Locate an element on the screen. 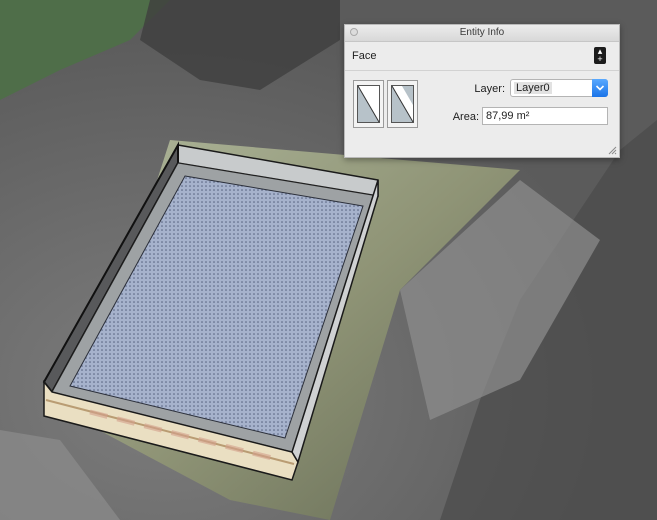 This screenshot has width=657, height=520. panel-titlebar: Entity Info is located at coordinates (482, 33).